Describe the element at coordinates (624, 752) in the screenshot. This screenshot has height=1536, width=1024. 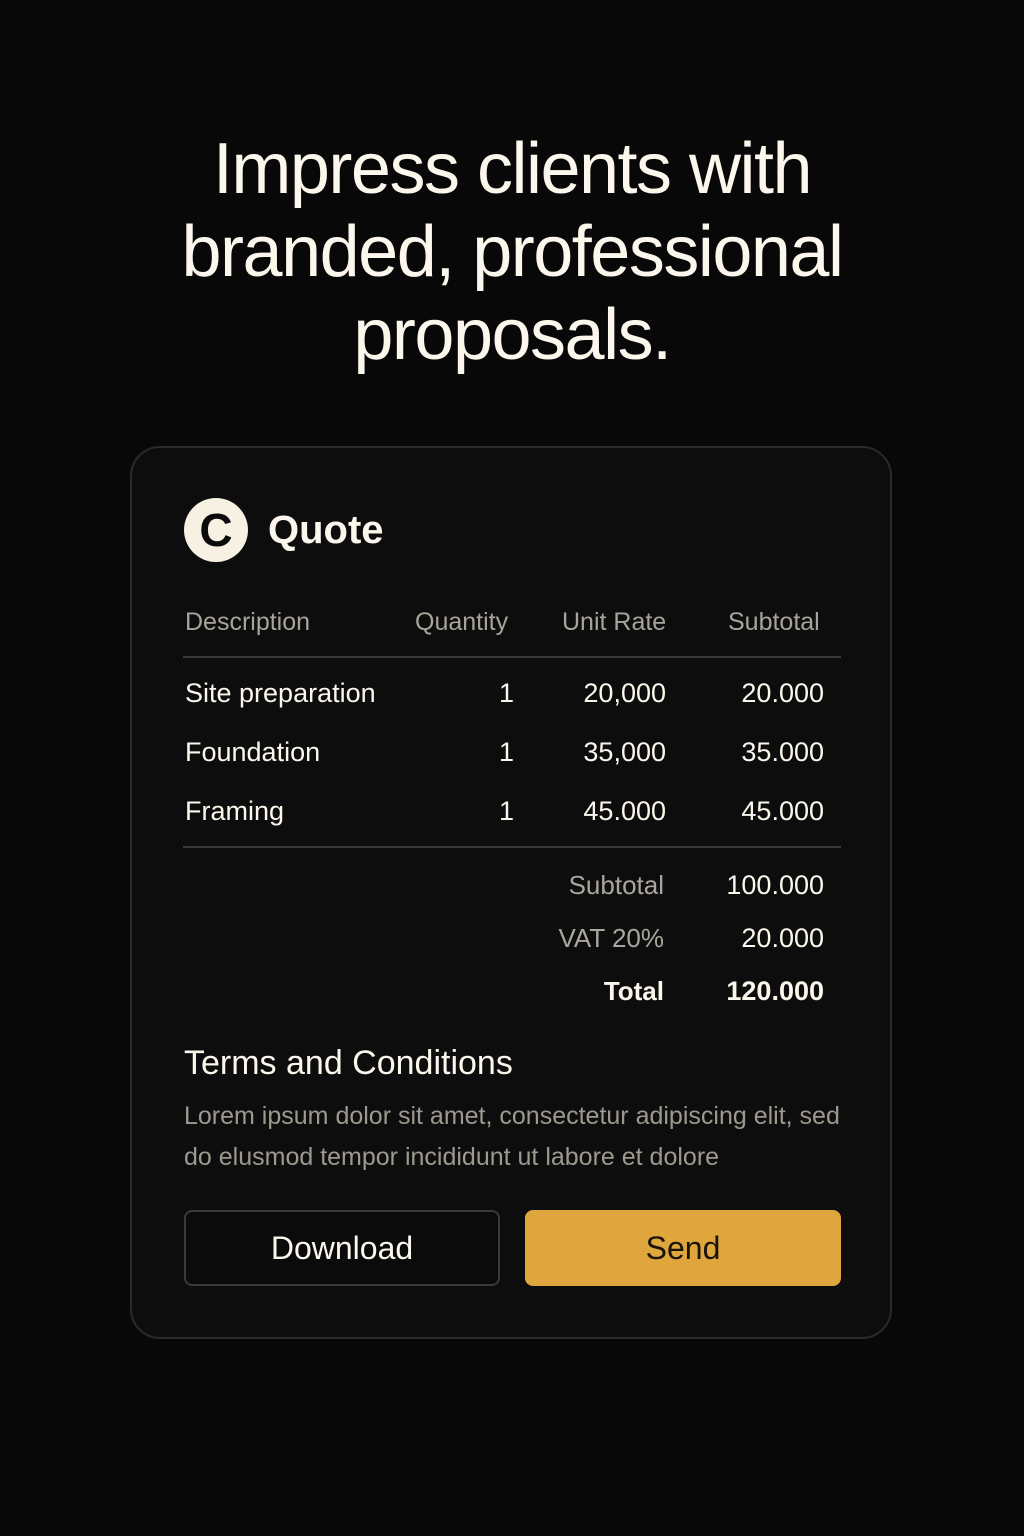
I see `row-2-unit-rate: 35,000` at that location.